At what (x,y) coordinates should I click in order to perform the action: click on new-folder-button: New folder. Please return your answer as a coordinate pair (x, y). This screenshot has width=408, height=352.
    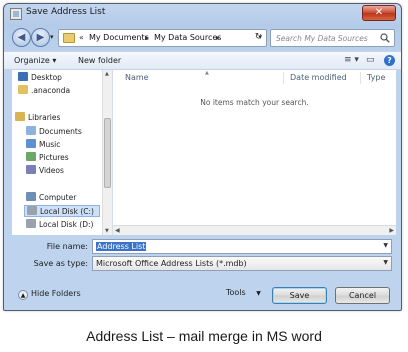
    Looking at the image, I should click on (99, 60).